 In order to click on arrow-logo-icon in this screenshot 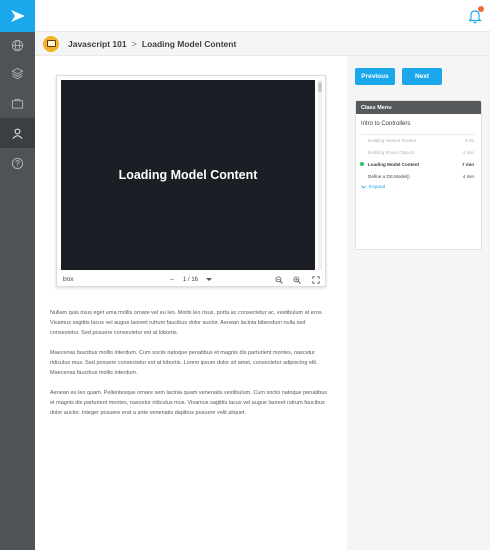, I will do `click(17, 16)`.